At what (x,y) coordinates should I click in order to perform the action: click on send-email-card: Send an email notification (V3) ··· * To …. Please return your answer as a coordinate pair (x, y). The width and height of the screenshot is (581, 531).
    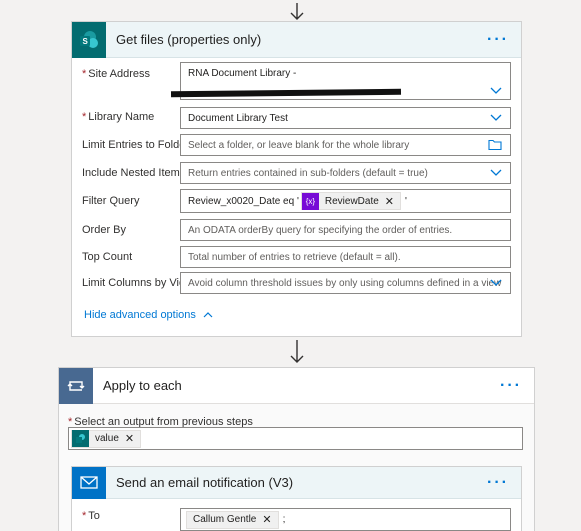
    Looking at the image, I should click on (296, 498).